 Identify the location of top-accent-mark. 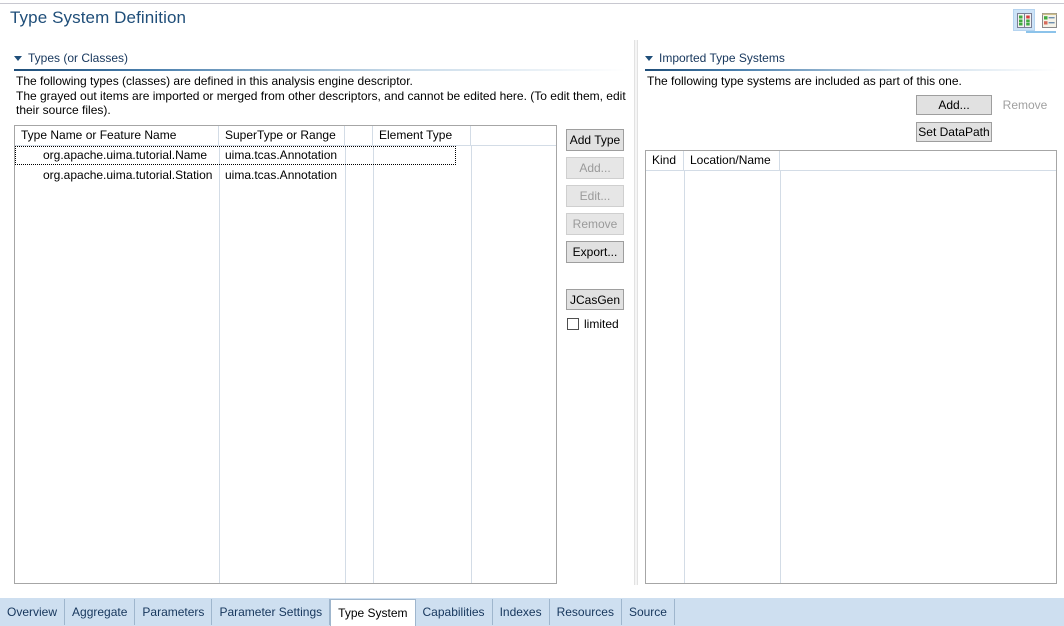
(1041, 32).